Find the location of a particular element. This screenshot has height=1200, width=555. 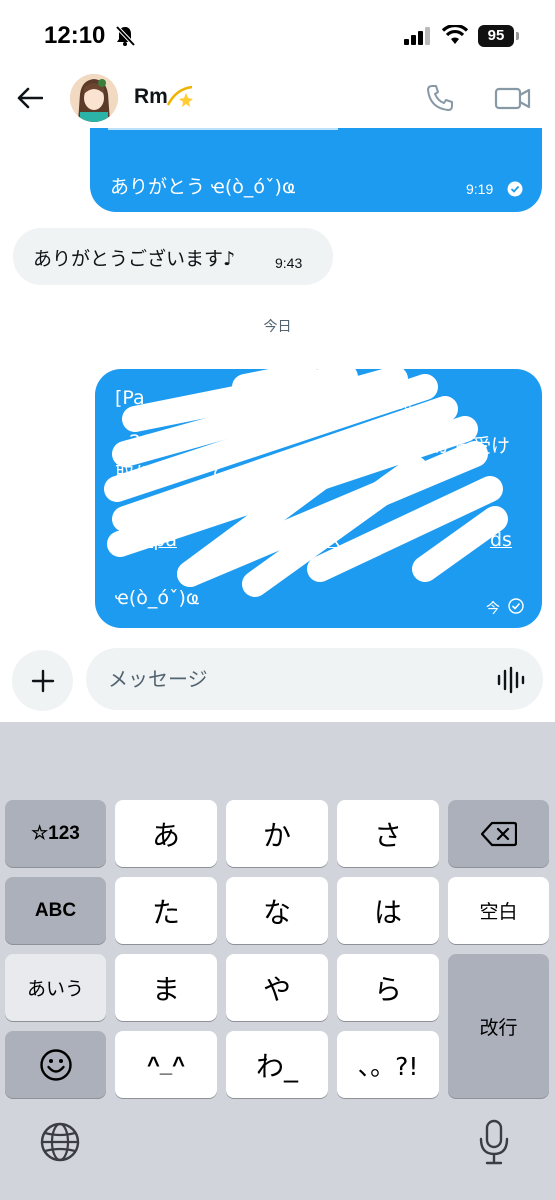

plus-icon is located at coordinates (42, 680).